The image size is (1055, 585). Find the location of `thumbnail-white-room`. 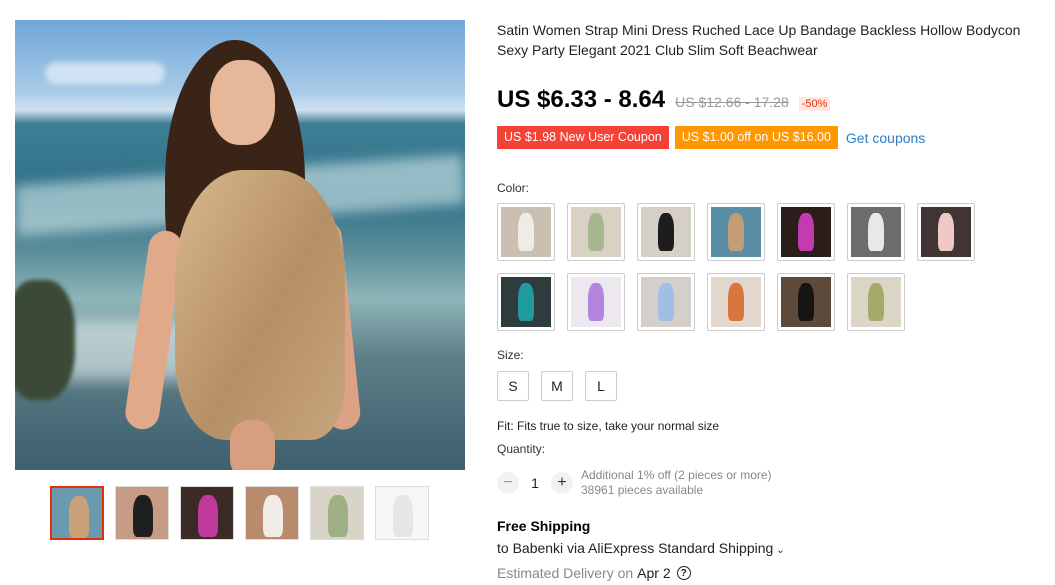

thumbnail-white-room is located at coordinates (272, 513).